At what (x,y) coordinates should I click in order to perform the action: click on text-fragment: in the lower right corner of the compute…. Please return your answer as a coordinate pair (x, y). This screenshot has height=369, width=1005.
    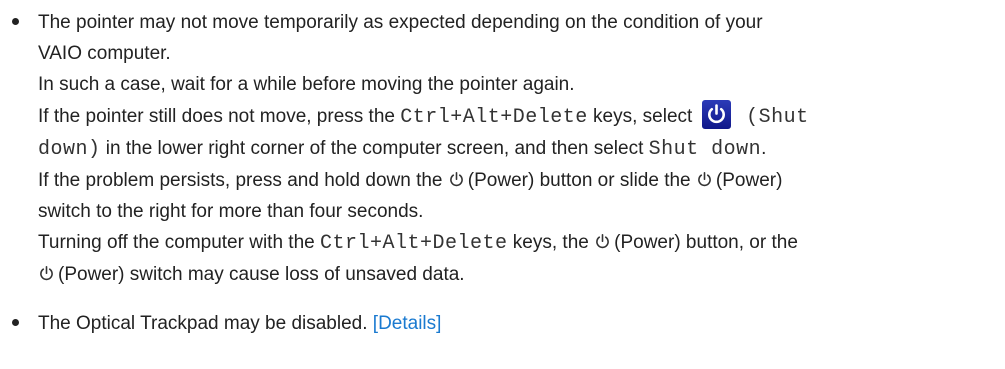
    Looking at the image, I should click on (374, 148).